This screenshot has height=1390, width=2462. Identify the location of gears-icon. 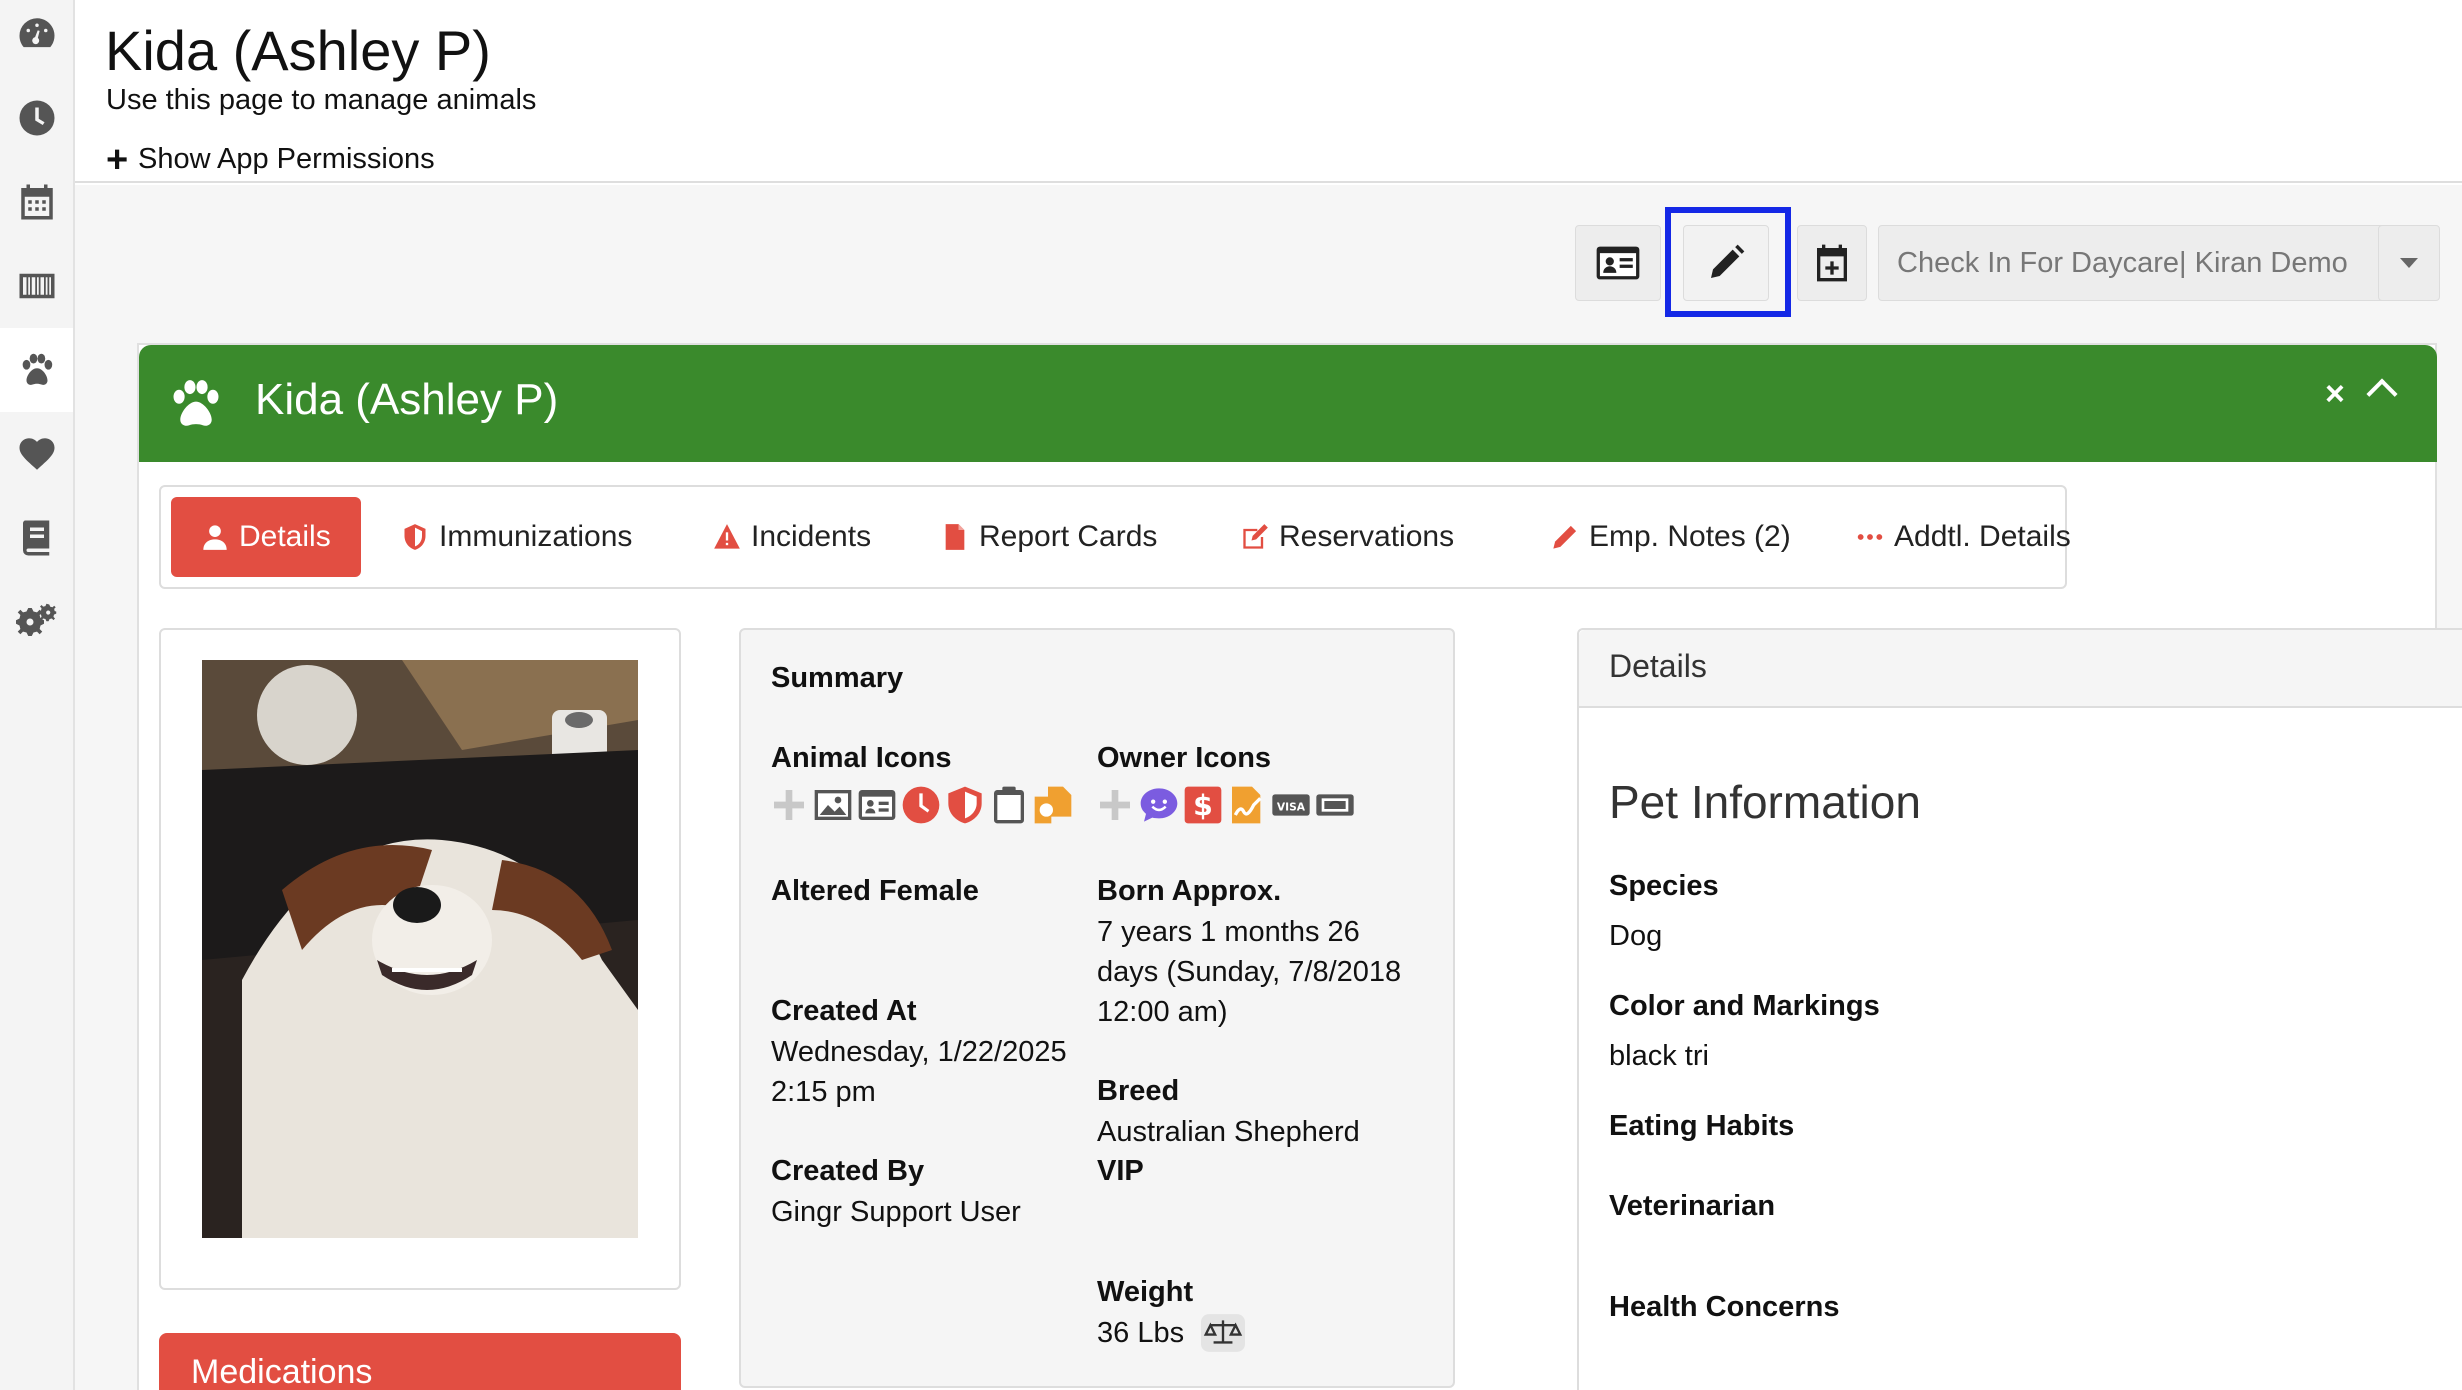
(35, 619).